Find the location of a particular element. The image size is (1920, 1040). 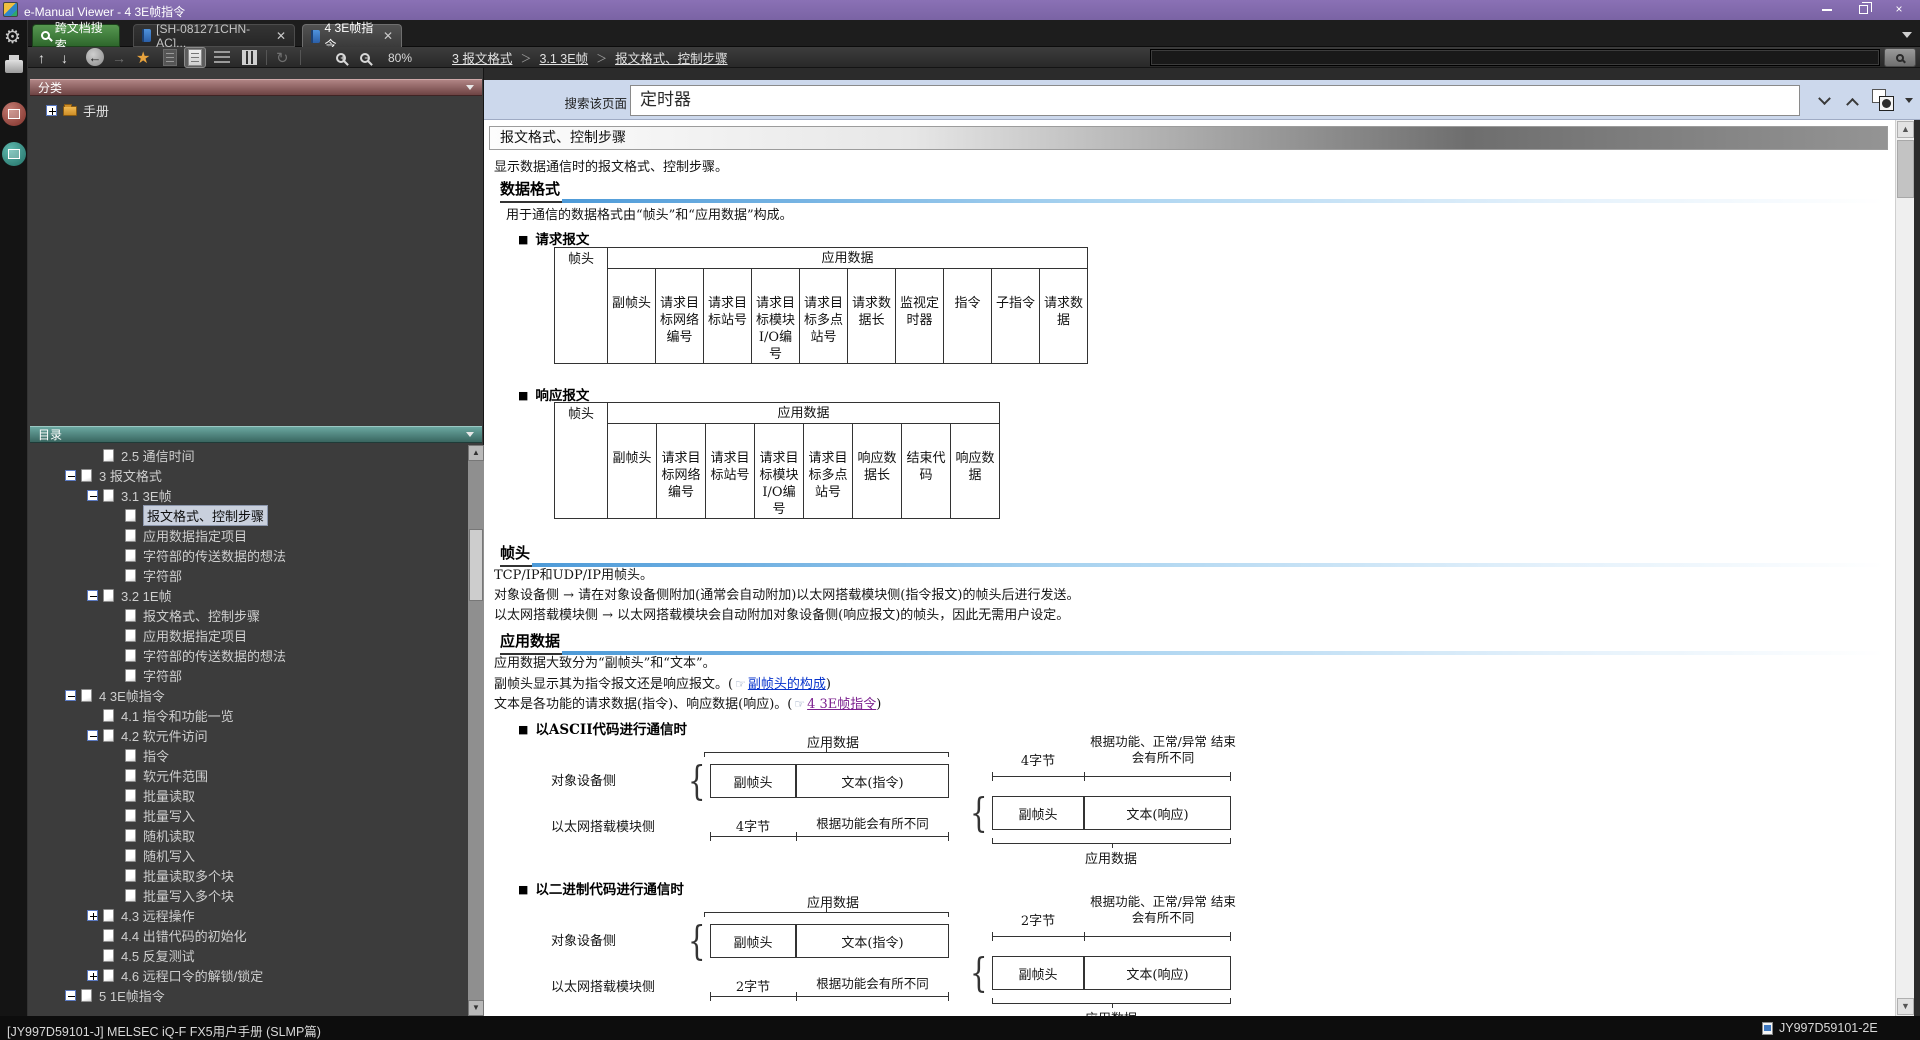

toolbar-search-button is located at coordinates (1900, 57).